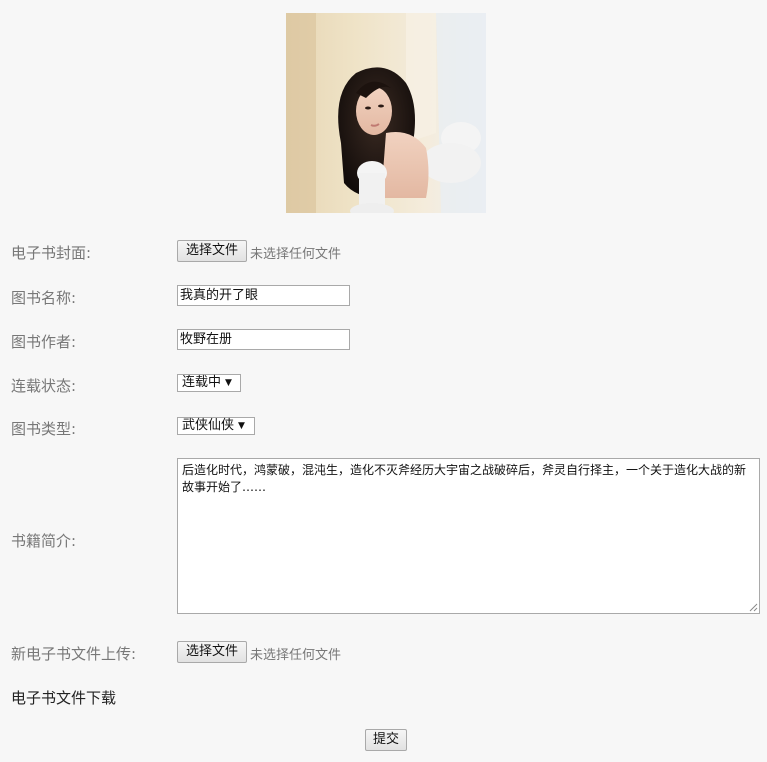 The width and height of the screenshot is (767, 762). I want to click on book-author-input: 牧野在册, so click(263, 339).